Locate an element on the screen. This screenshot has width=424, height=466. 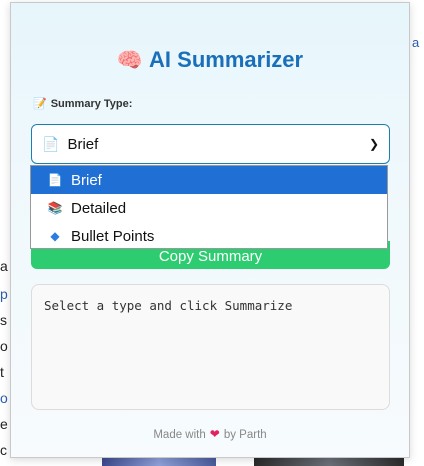
background-page-left: a p s o t o e c is located at coordinates (5, 233).